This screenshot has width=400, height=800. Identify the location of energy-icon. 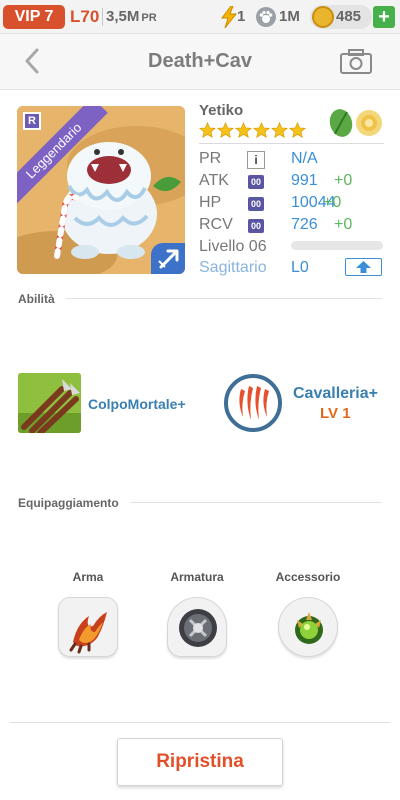
(229, 17).